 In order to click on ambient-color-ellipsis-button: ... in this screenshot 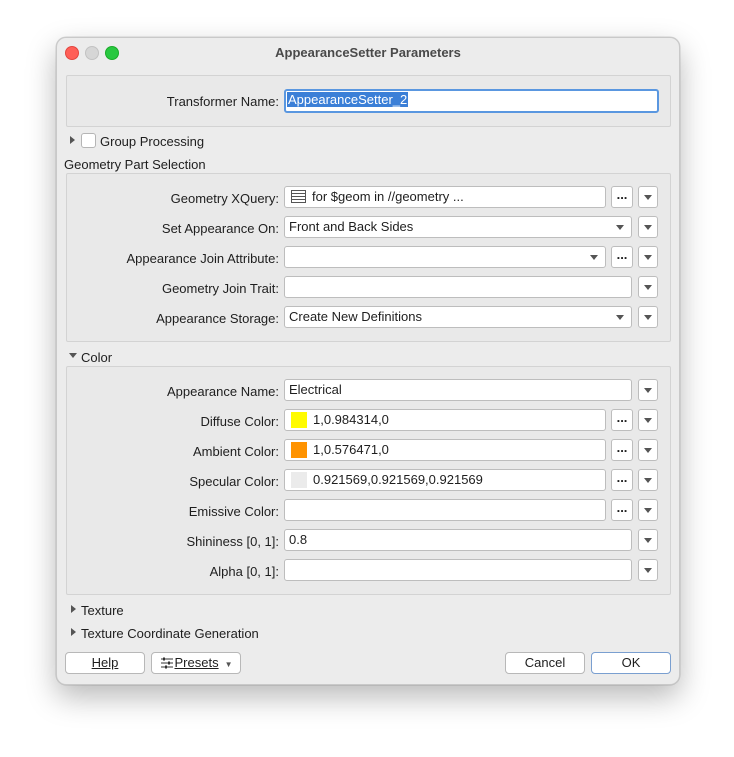, I will do `click(622, 450)`.